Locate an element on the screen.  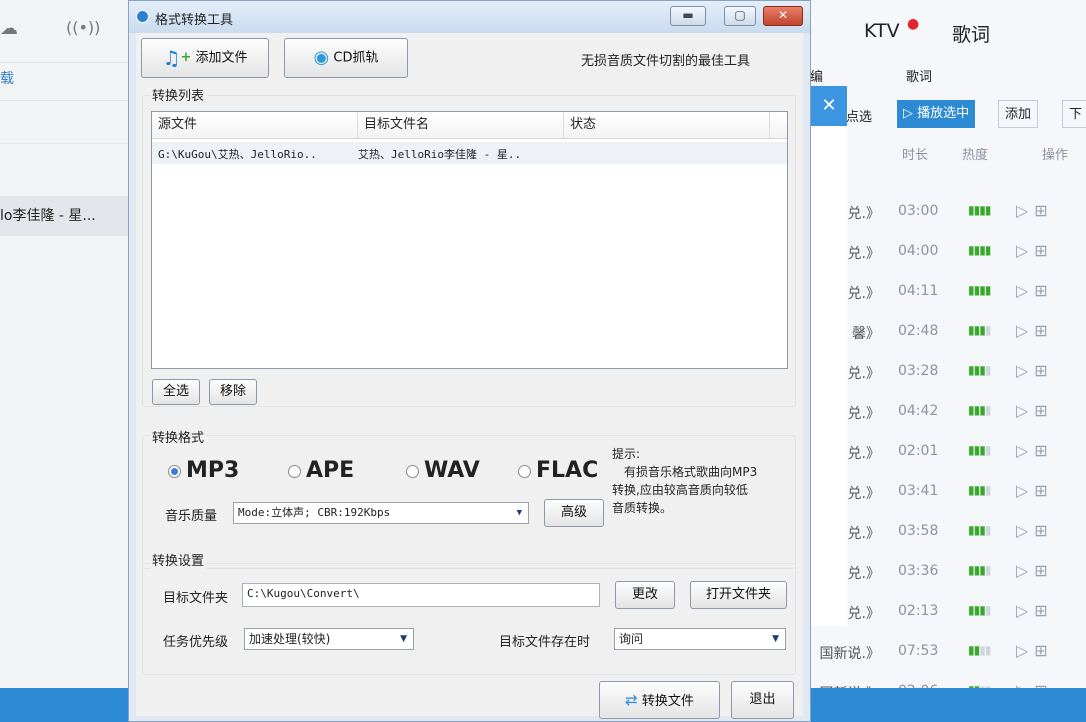
minimize-button: ▬ is located at coordinates (688, 16).